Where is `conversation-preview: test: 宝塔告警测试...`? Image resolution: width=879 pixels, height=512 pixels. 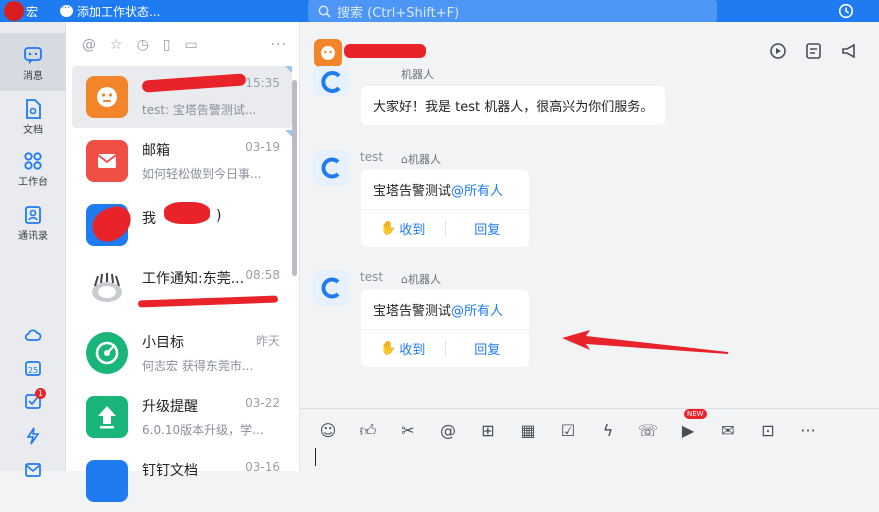 conversation-preview: test: 宝塔告警测试... is located at coordinates (199, 110).